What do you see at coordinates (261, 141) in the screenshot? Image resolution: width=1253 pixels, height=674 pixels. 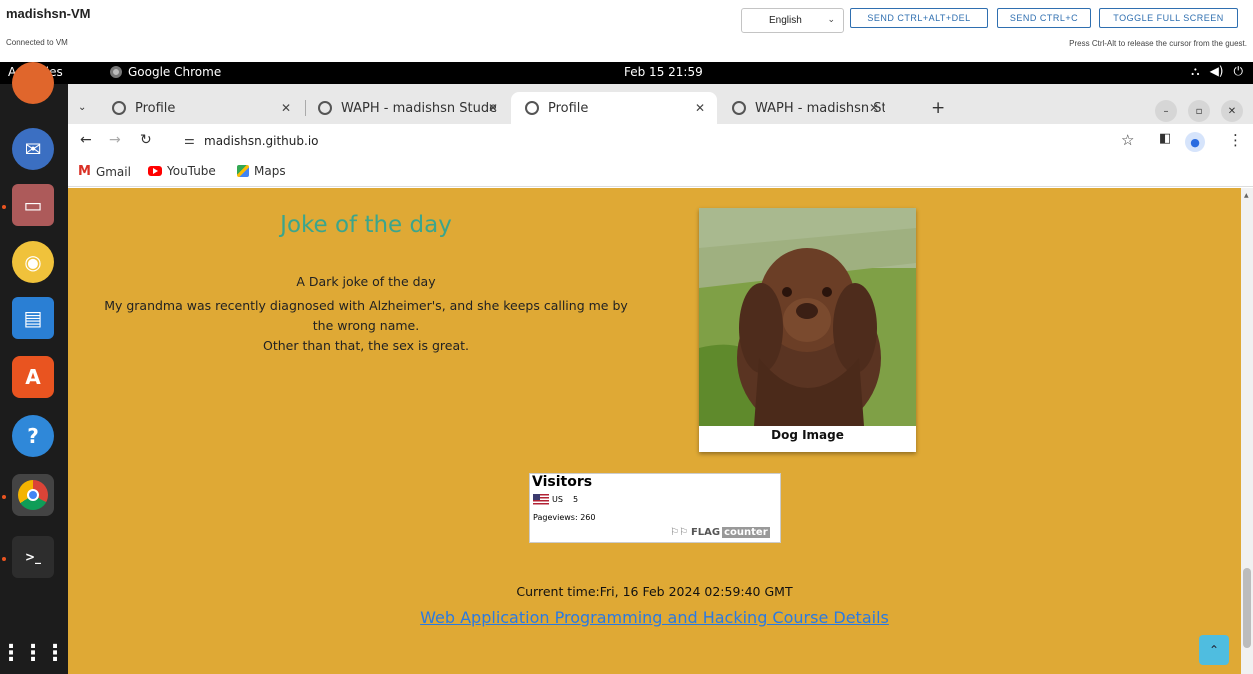 I see `address-bar: madishsn.github.io` at bounding box center [261, 141].